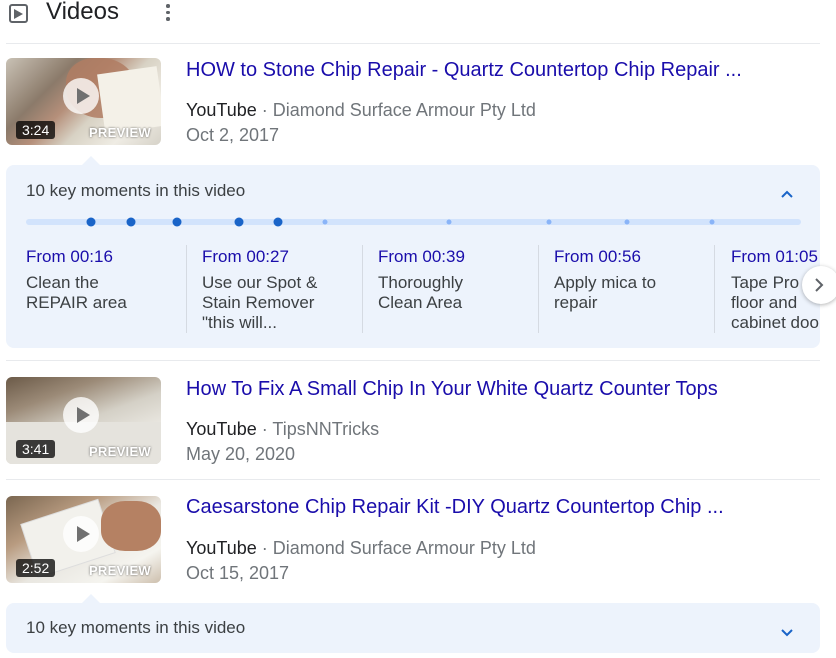  Describe the element at coordinates (421, 256) in the screenshot. I see `moment-timestamp: From 00:39` at that location.